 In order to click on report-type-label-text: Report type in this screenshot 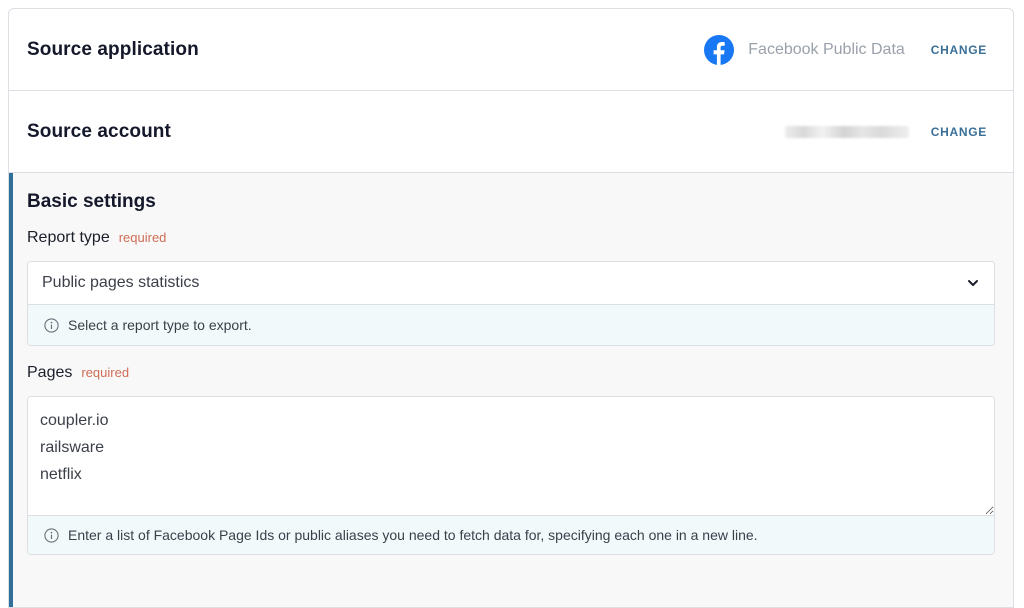, I will do `click(68, 237)`.